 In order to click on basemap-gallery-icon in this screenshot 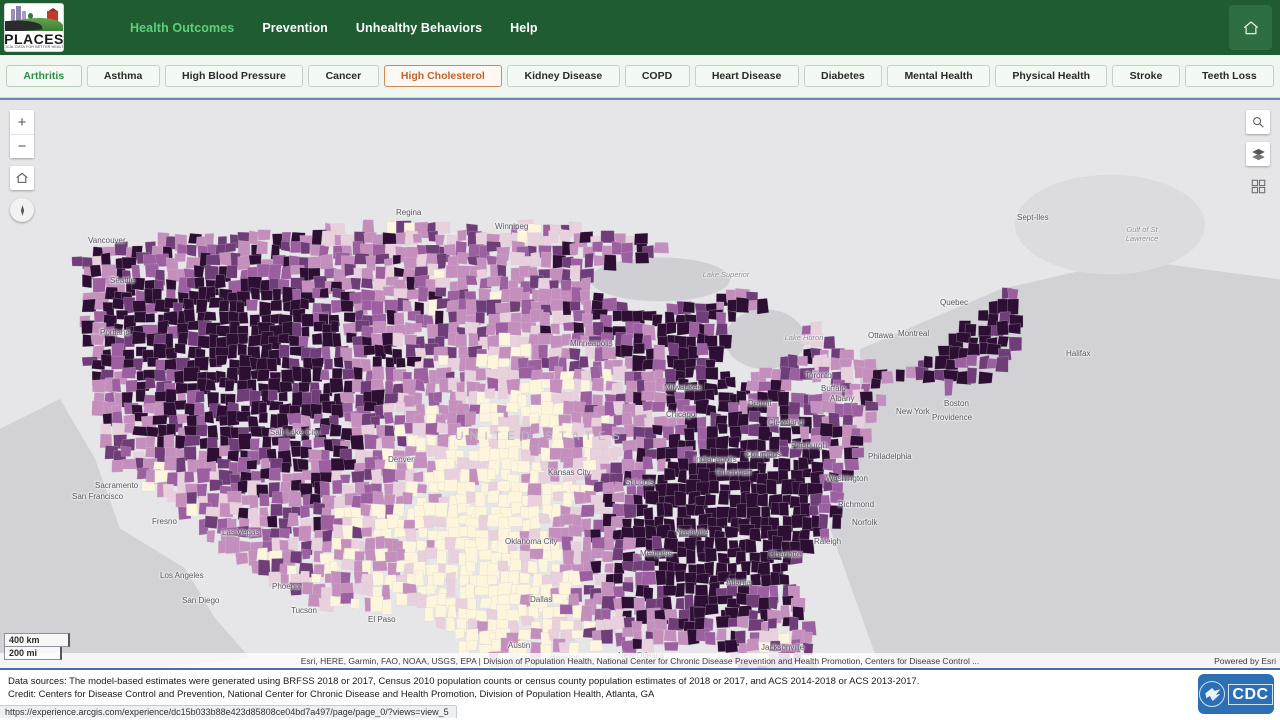, I will do `click(1258, 186)`.